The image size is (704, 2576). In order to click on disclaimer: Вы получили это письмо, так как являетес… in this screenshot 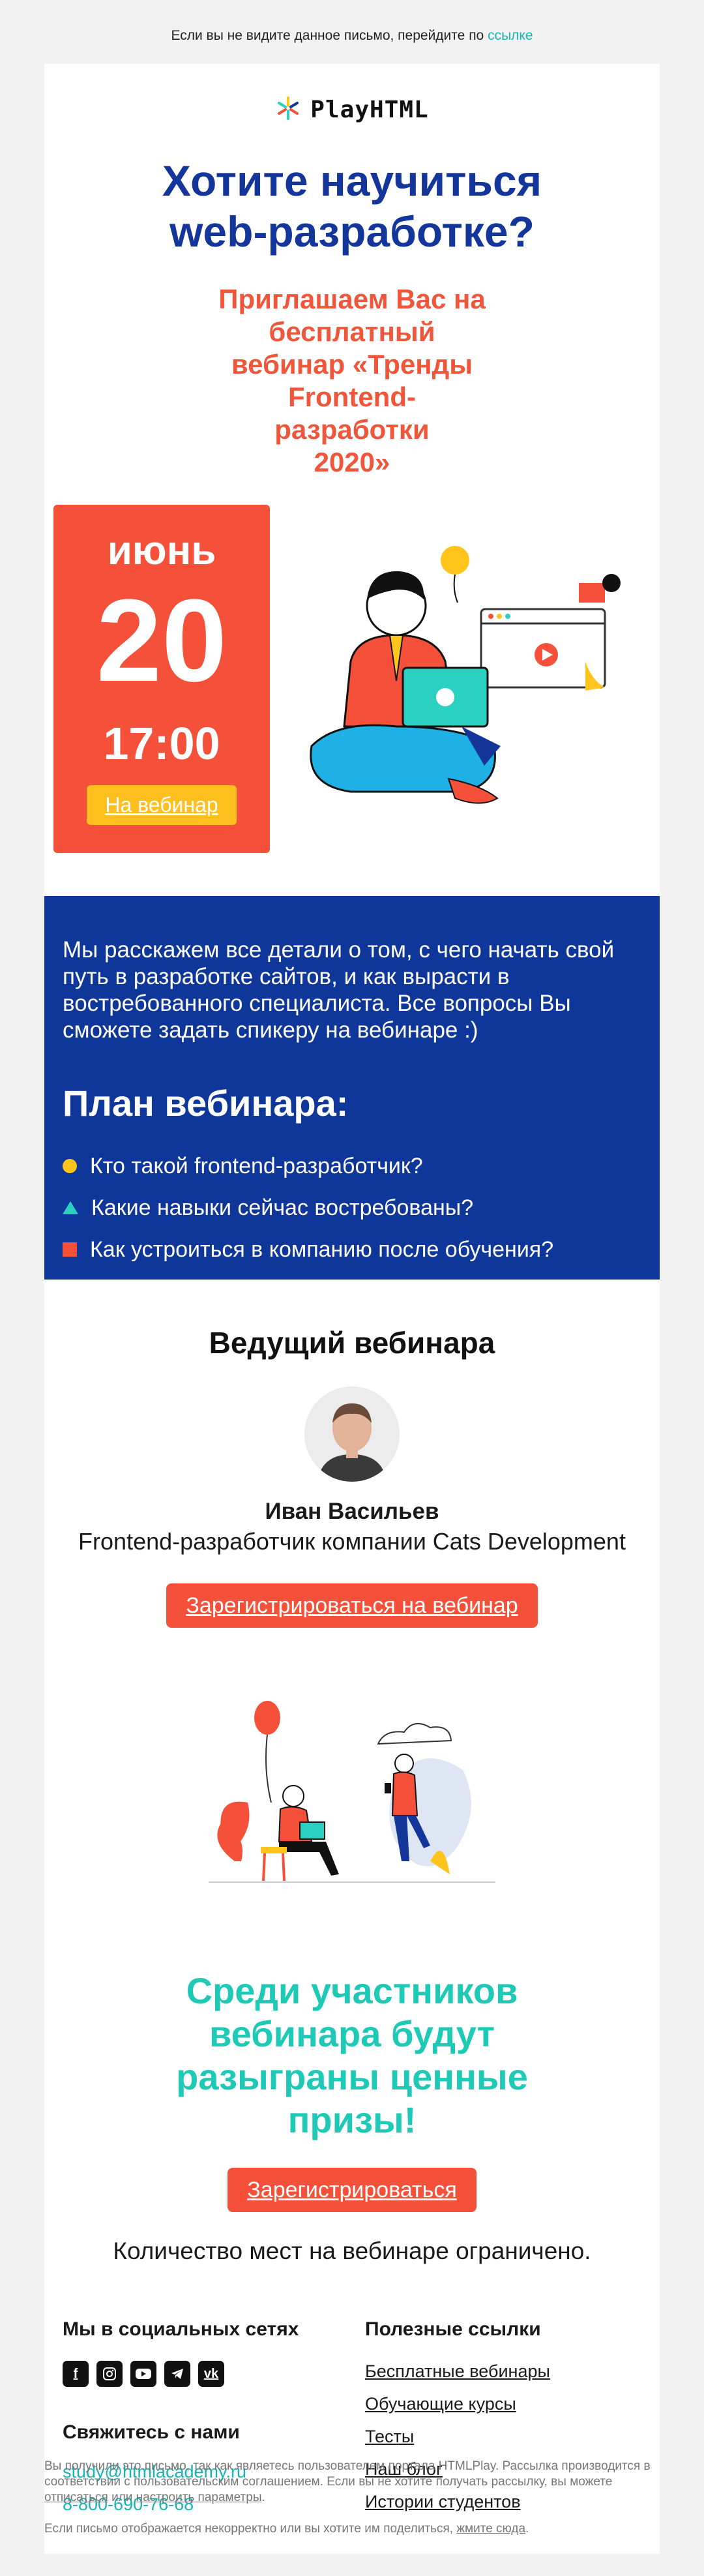, I will do `click(352, 2498)`.